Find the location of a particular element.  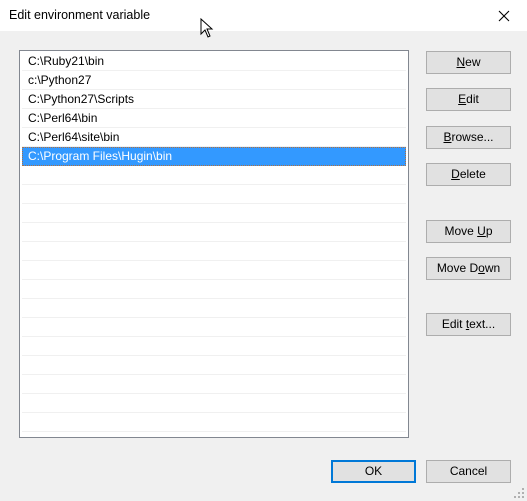

move-up-label-accel: U is located at coordinates (481, 231).